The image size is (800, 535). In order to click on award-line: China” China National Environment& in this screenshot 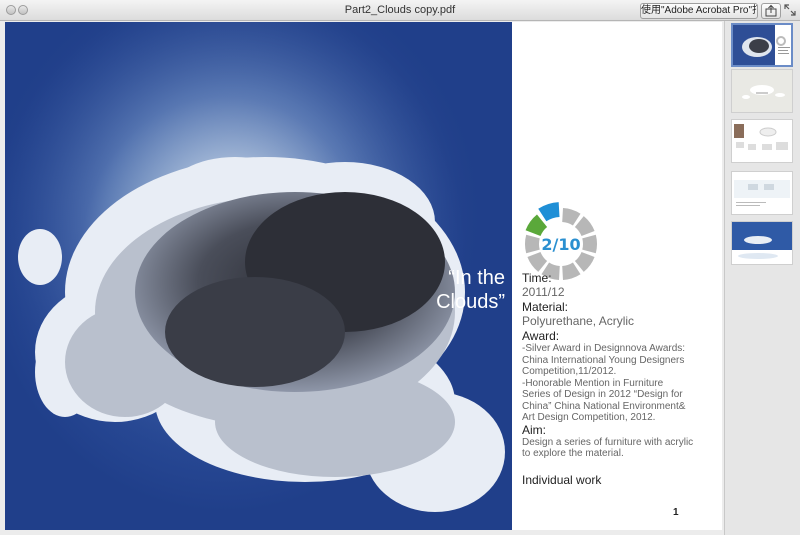, I will do `click(604, 406)`.